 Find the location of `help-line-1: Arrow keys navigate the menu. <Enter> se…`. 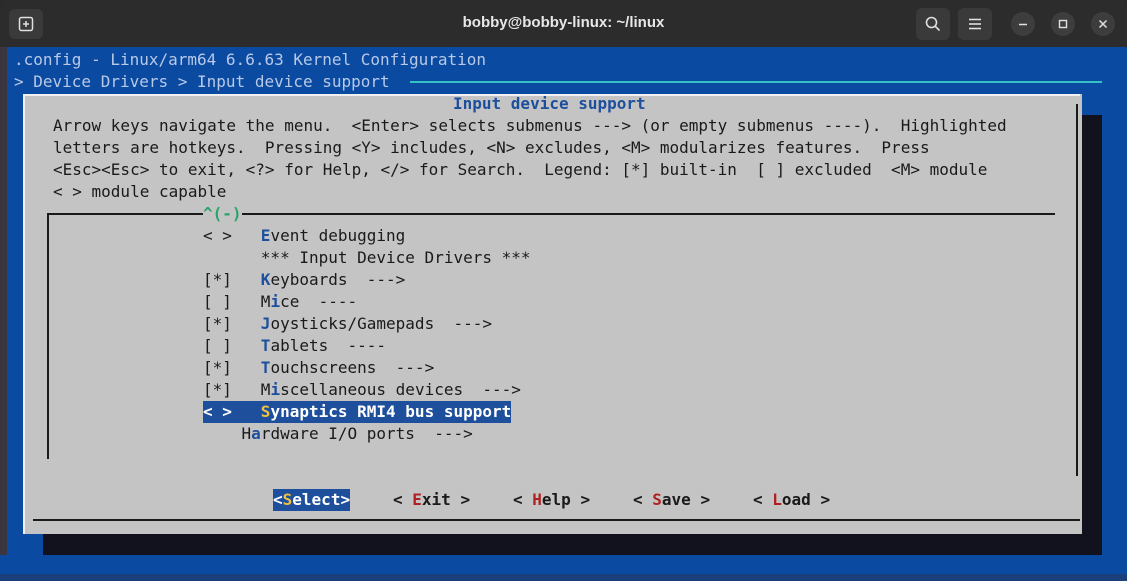

help-line-1: Arrow keys navigate the menu. <Enter> se… is located at coordinates (530, 125).